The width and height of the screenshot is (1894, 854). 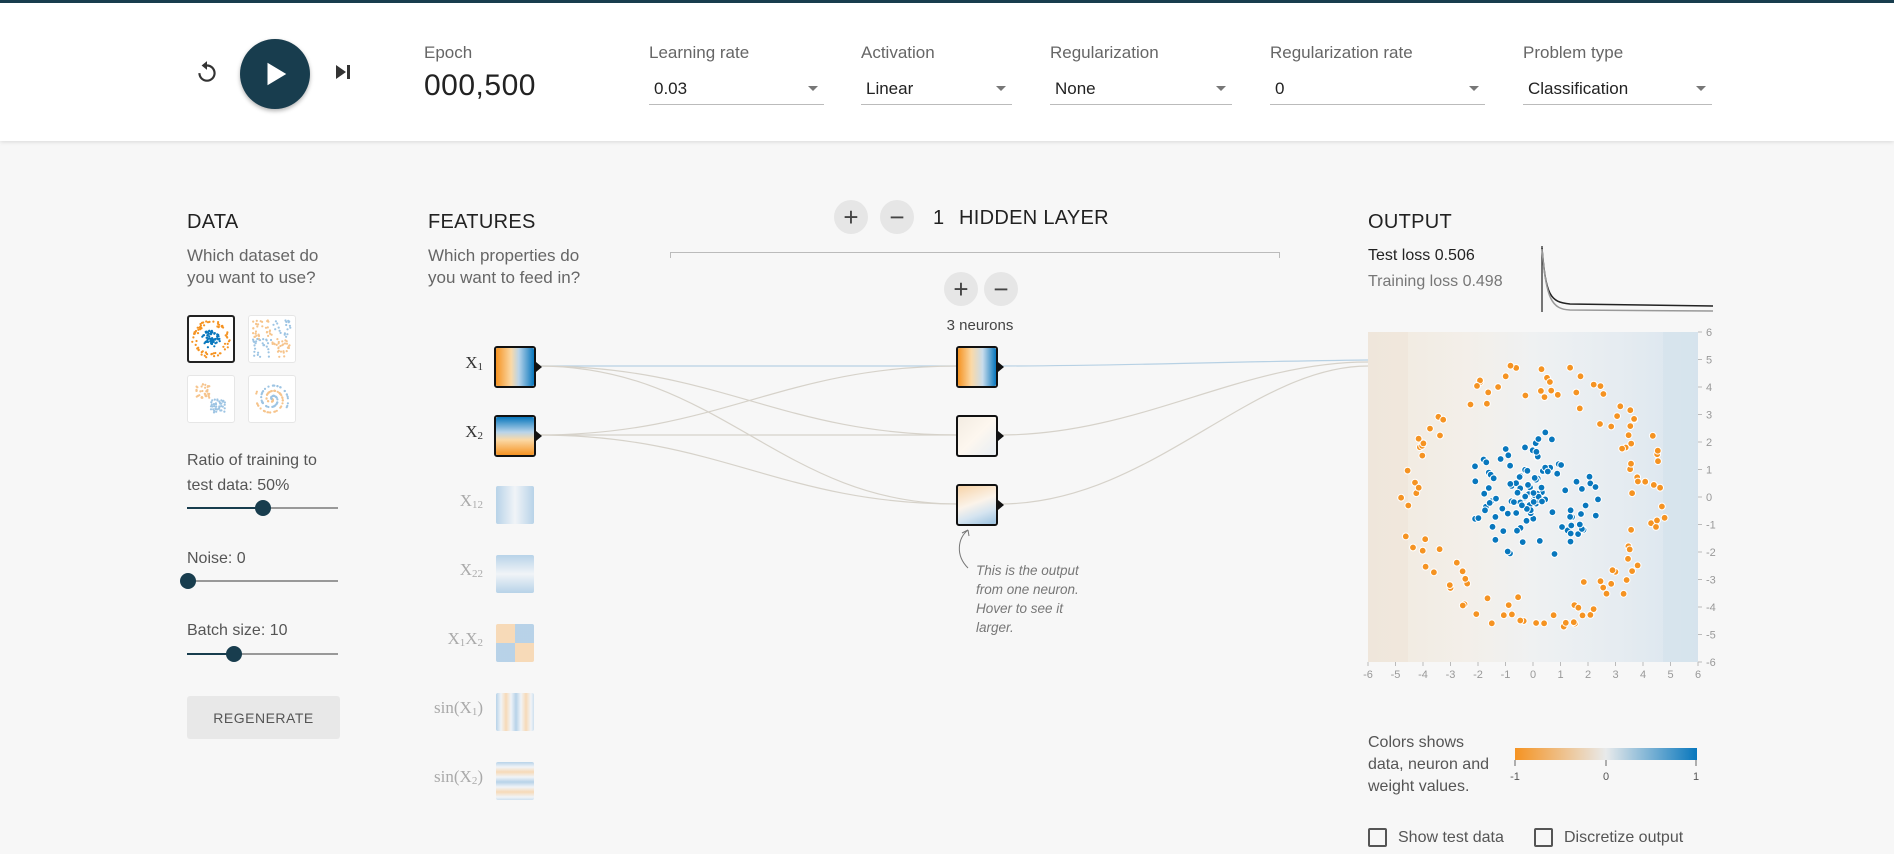 I want to click on feature-node-x2-squared, so click(x=515, y=574).